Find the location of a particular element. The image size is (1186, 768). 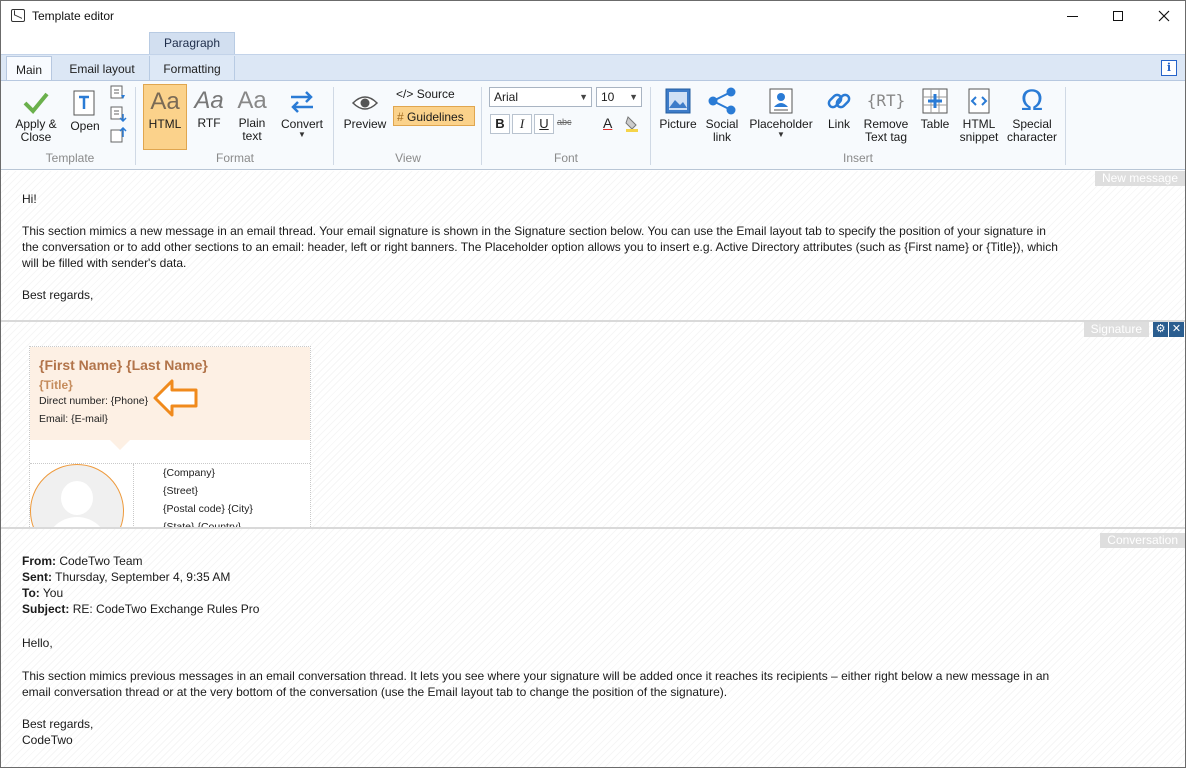

highlight-icon is located at coordinates (632, 124).